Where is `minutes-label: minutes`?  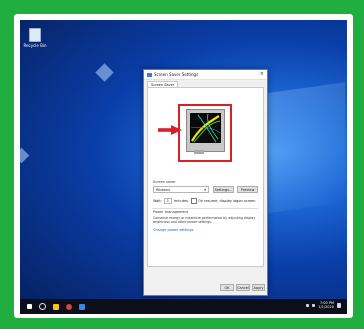 minutes-label: minutes is located at coordinates (181, 201).